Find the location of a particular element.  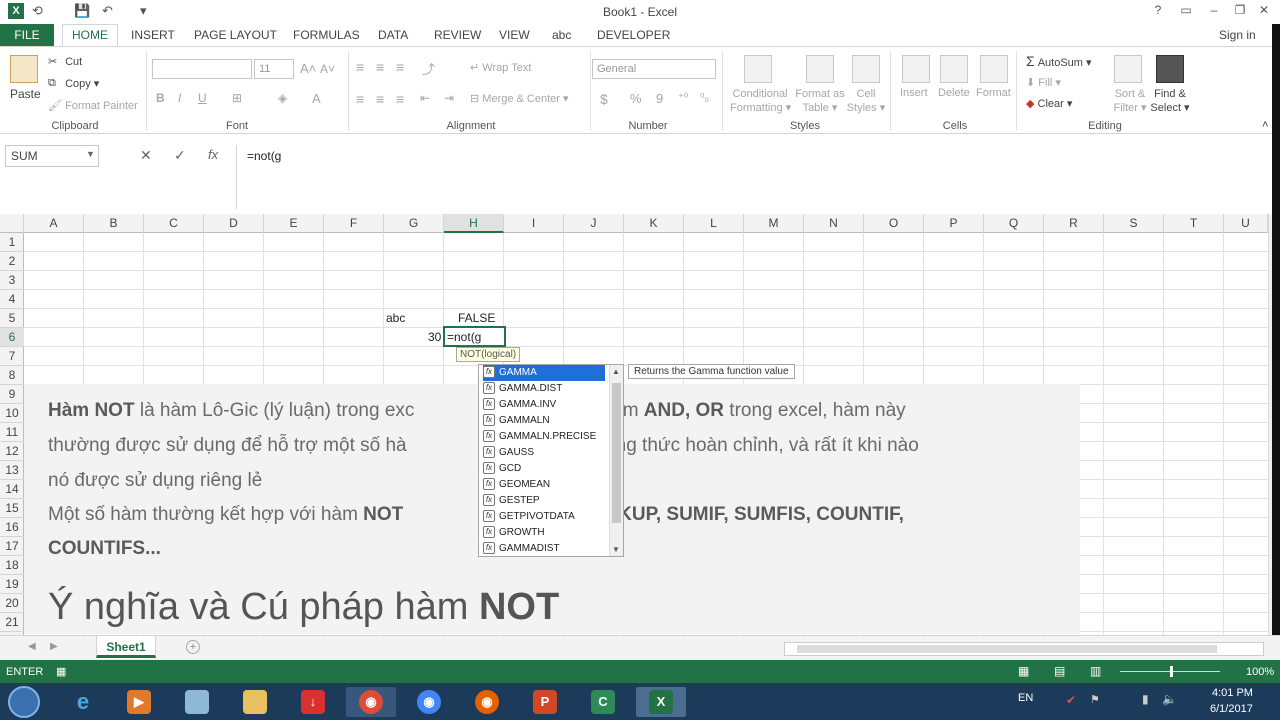

paste-button: Paste is located at coordinates (25, 94).